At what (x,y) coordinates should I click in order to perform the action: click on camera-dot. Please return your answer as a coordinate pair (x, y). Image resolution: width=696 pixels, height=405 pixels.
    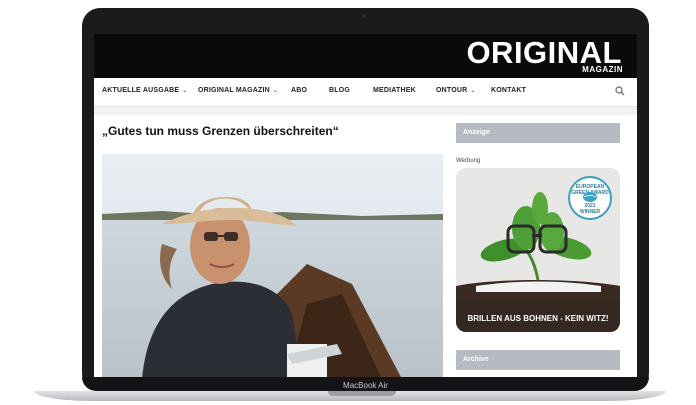
    Looking at the image, I should click on (364, 16).